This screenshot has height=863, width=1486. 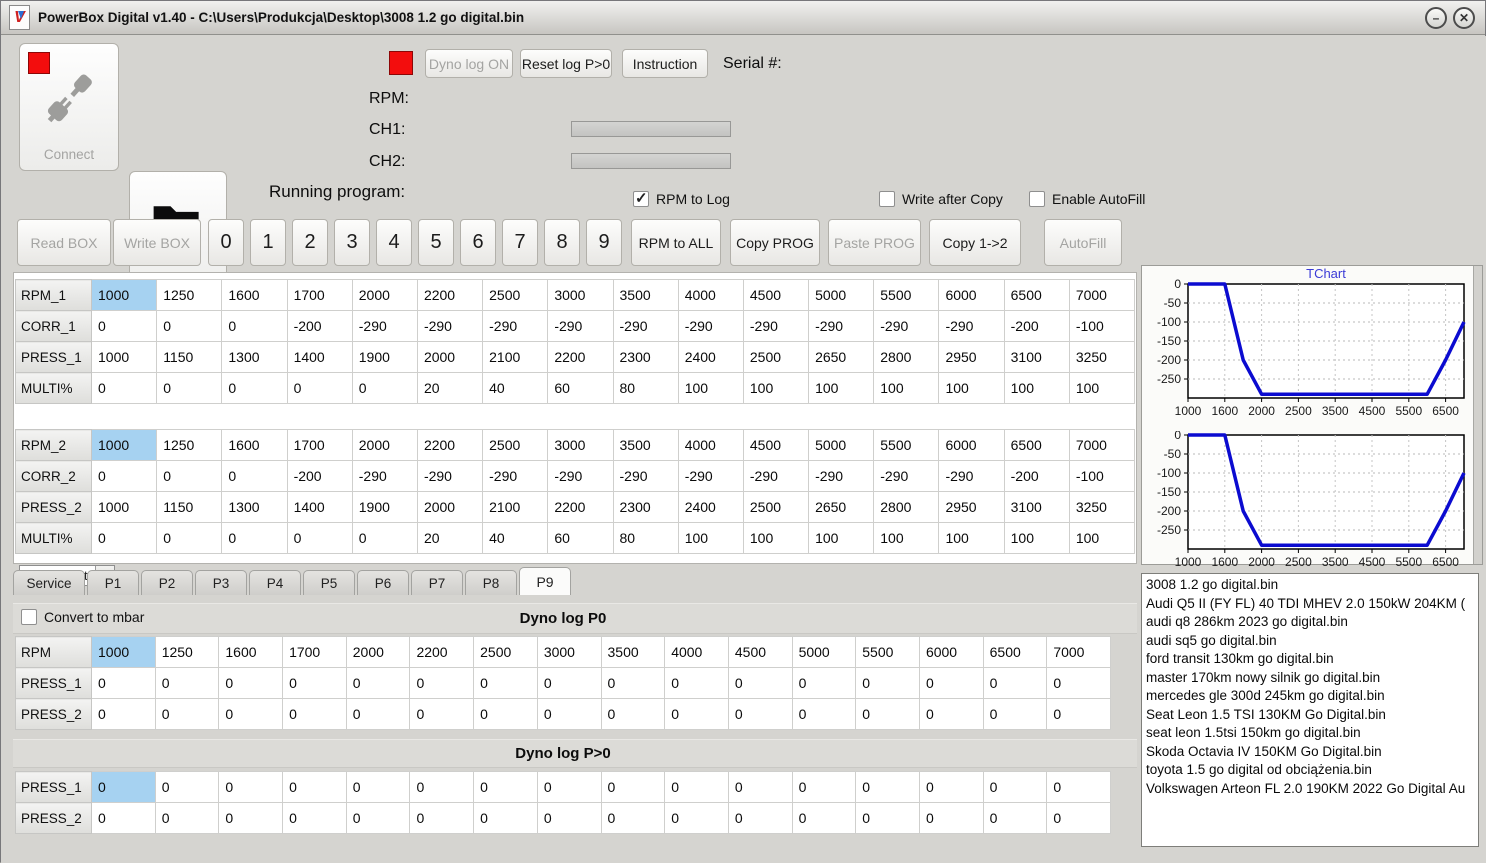 I want to click on cell-press_2-7: 0, so click(x=569, y=818).